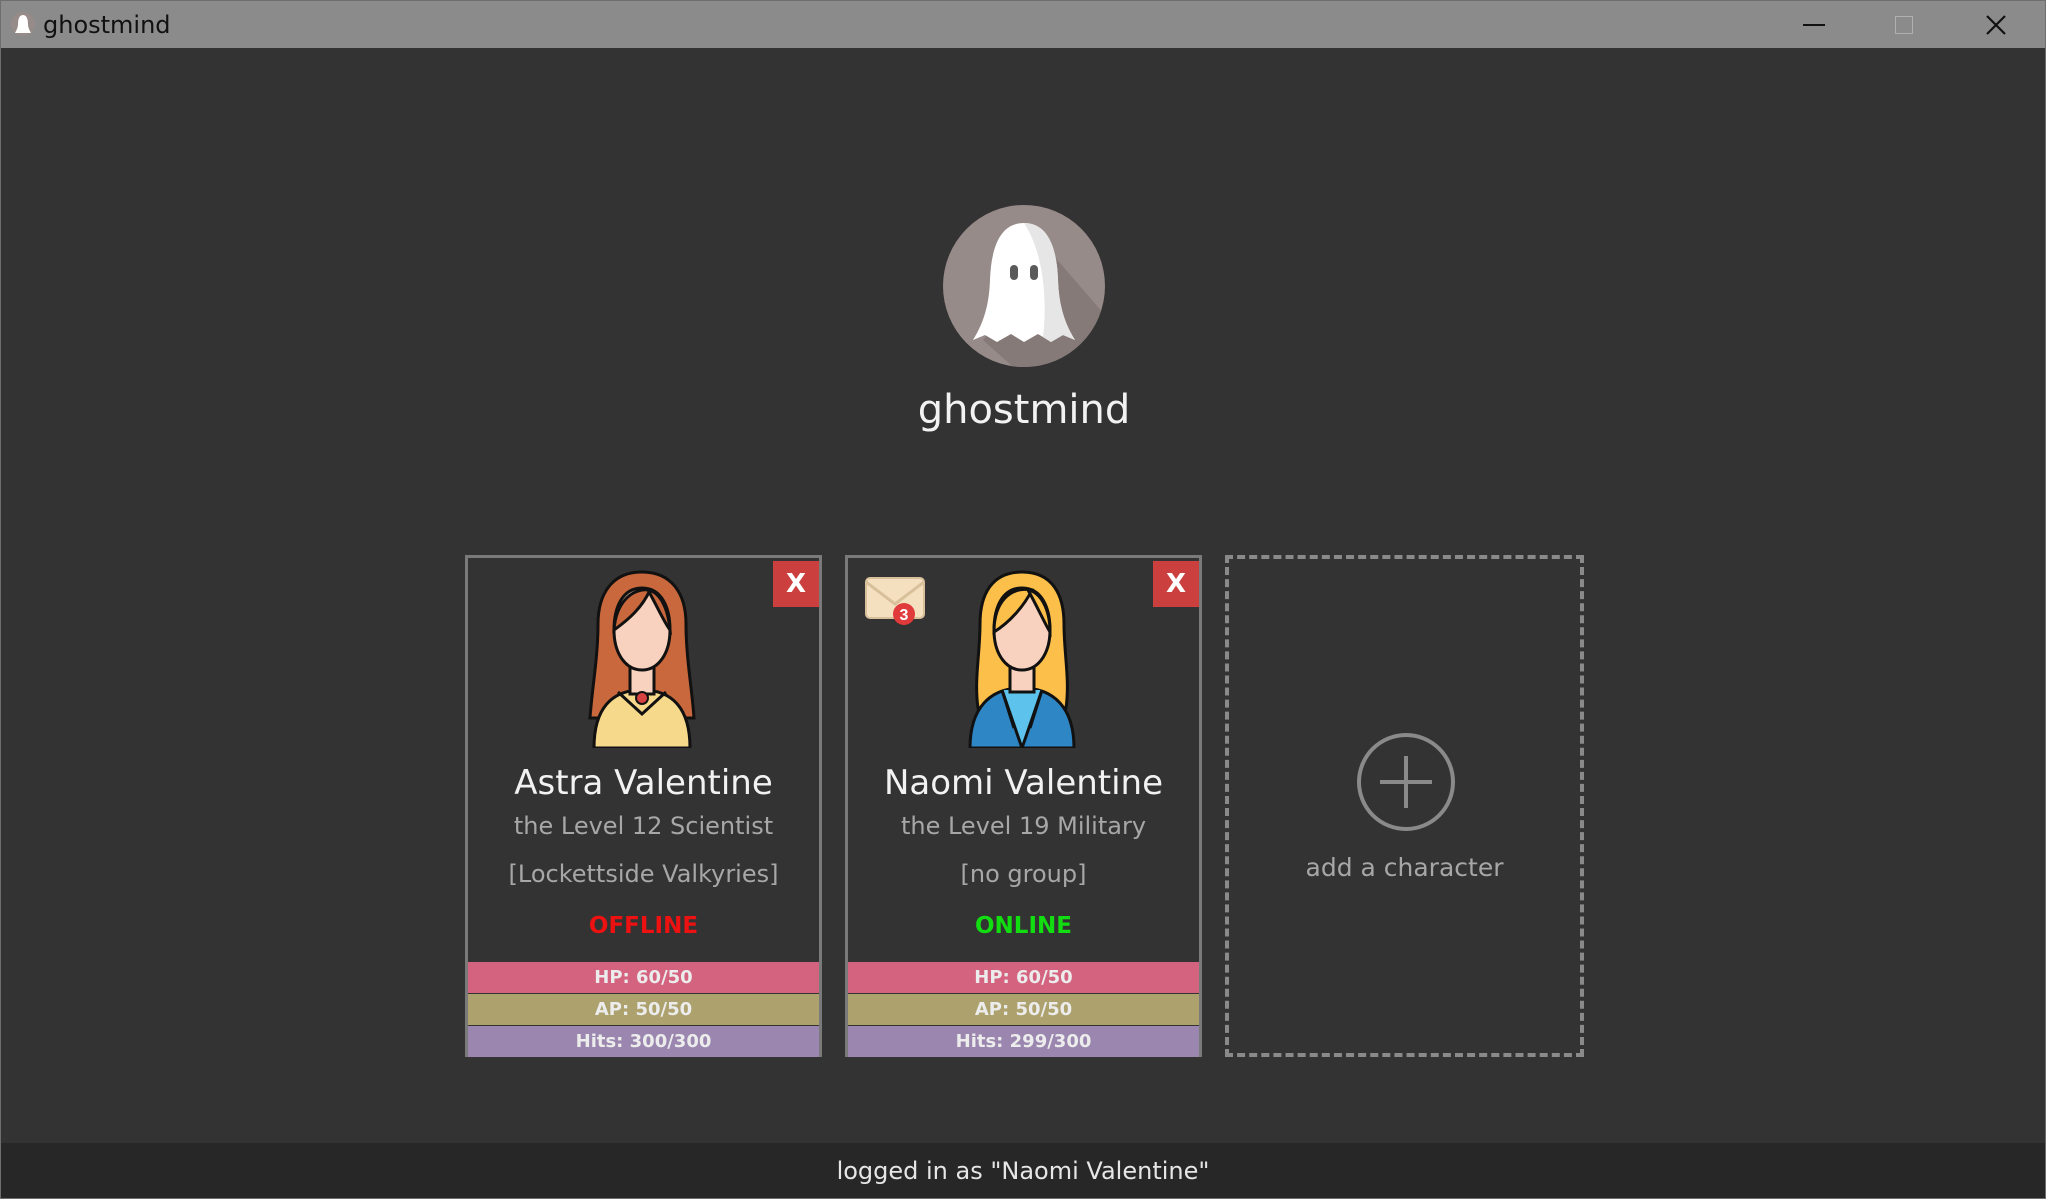 This screenshot has height=1199, width=2046. I want to click on character-class: the Level 19 Military, so click(1023, 826).